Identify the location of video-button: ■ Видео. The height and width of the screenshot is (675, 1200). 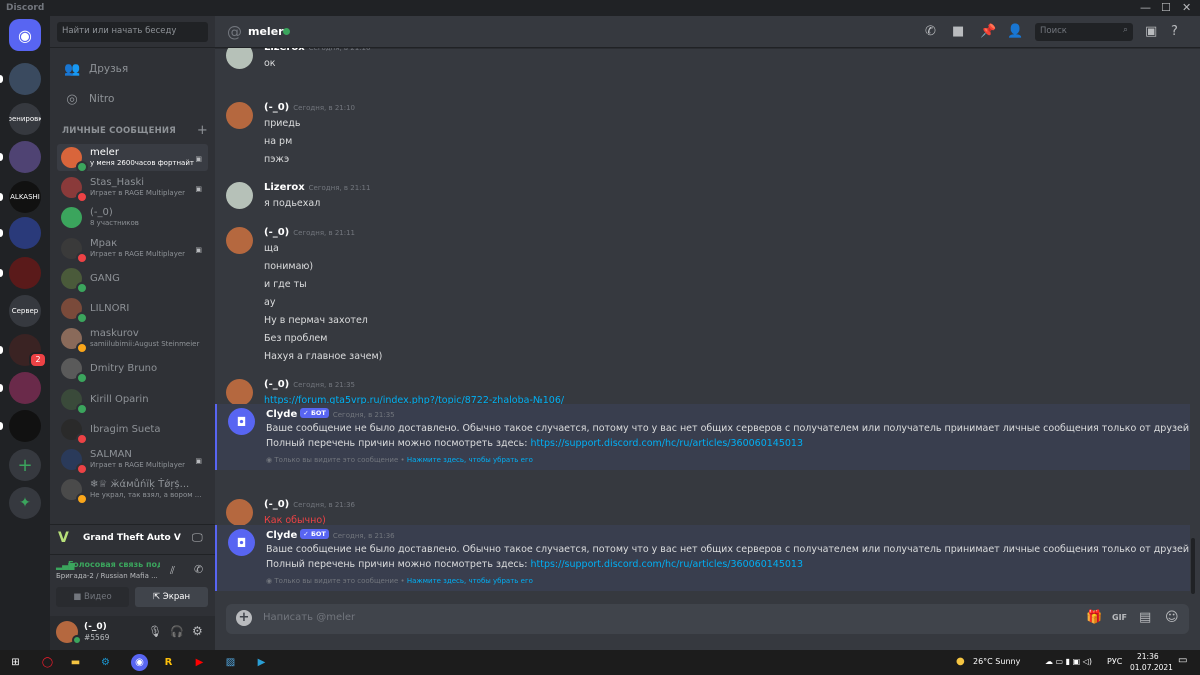
(92, 597).